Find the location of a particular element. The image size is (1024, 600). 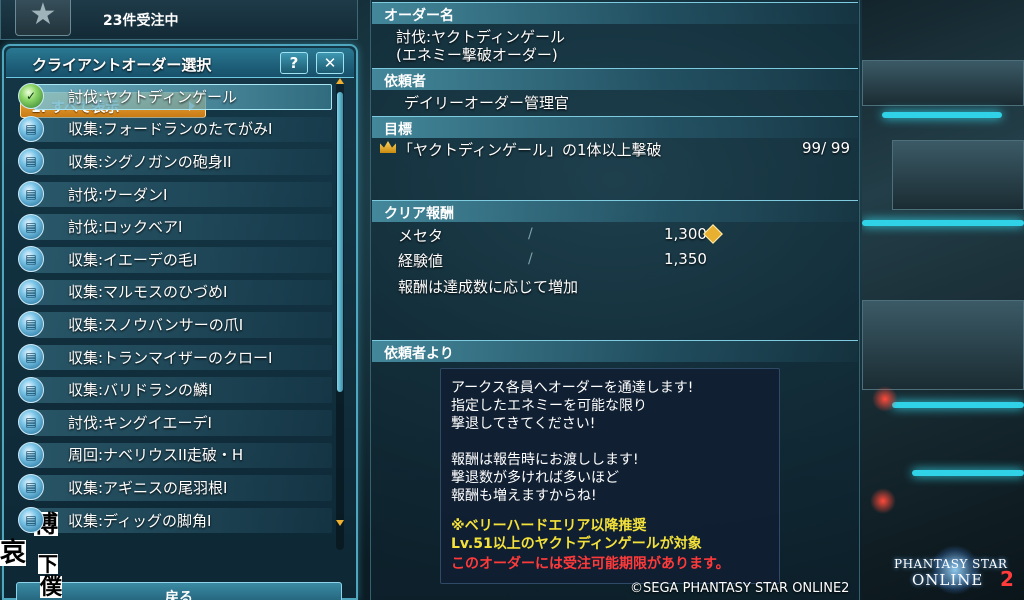

order-list-item: ▤ 収集:ディッグの脚角I is located at coordinates (173, 520).